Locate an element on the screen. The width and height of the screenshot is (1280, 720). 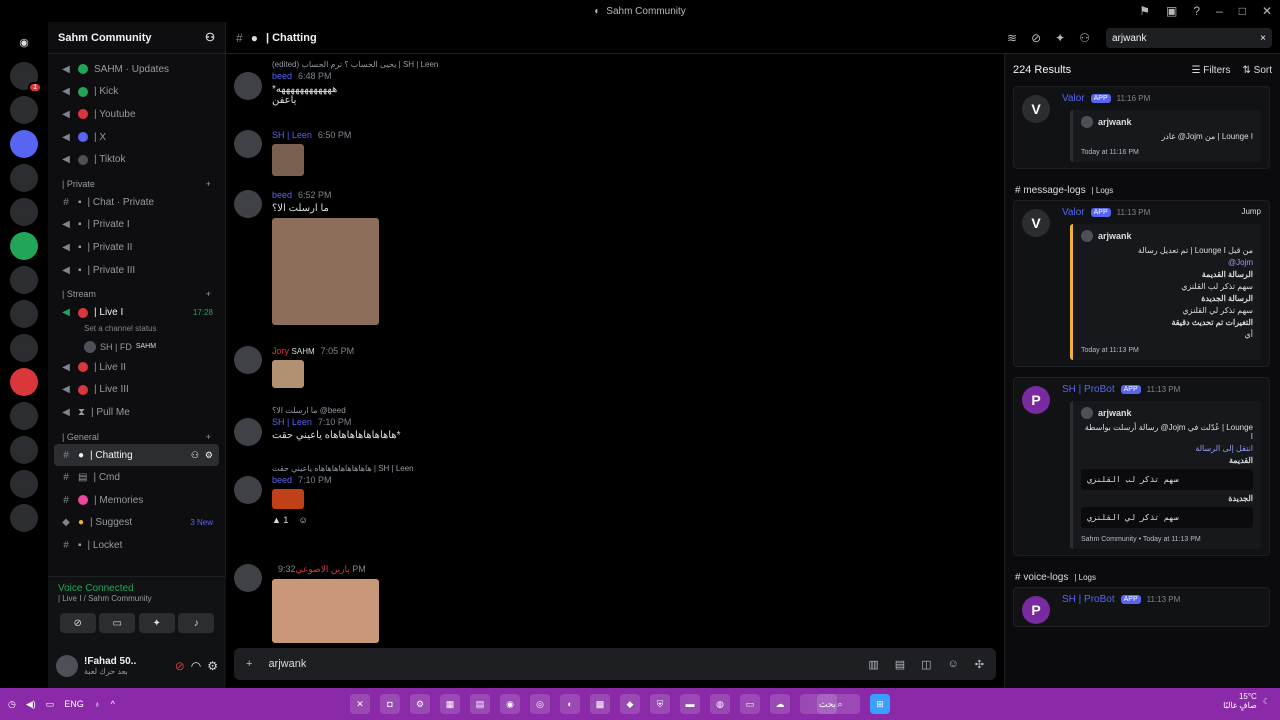
channel-item: ◆ ● | Suggest 3 New is located at coordinates (136, 523).